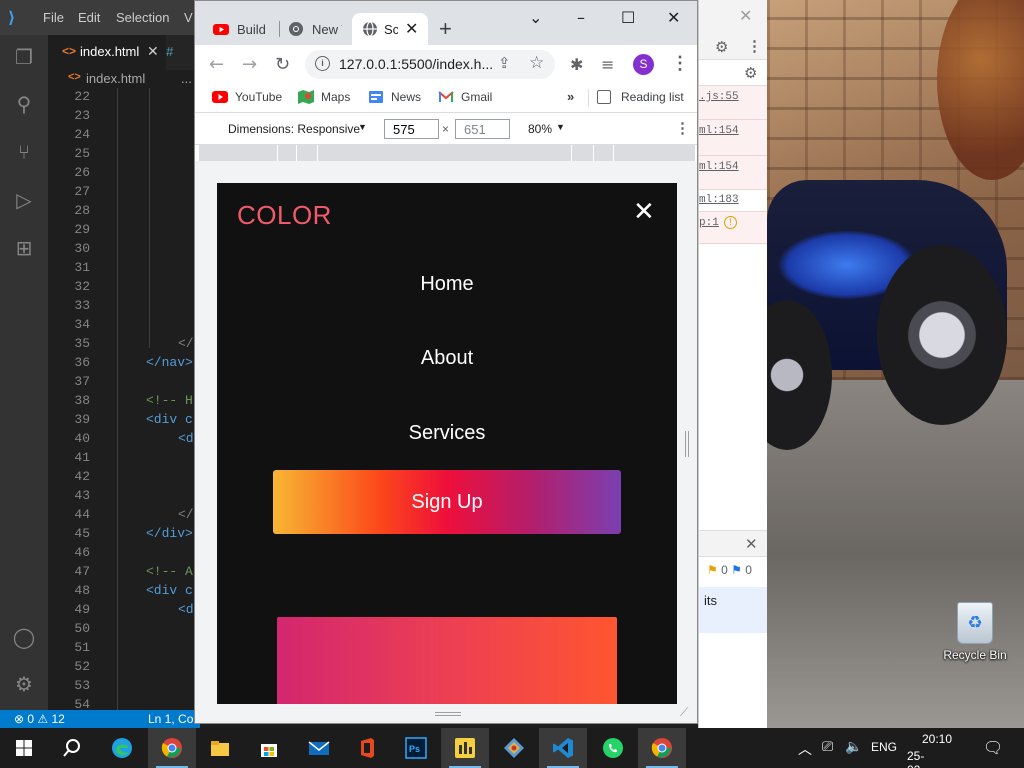 This screenshot has height=768, width=1024. What do you see at coordinates (24, 248) in the screenshot?
I see `extensions-icon: ⊞` at bounding box center [24, 248].